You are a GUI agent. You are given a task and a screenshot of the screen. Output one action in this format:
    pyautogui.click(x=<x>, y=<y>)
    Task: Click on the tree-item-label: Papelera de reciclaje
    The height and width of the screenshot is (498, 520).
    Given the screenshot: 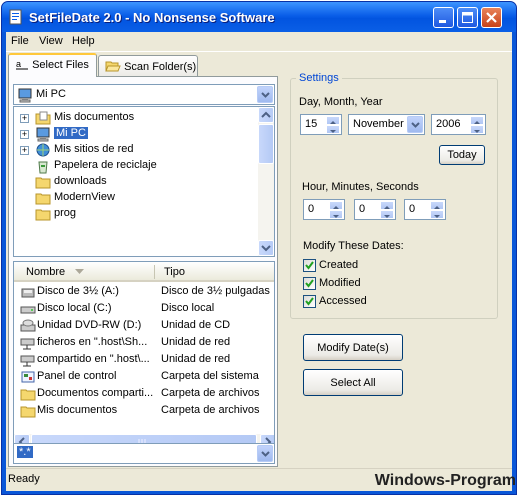 What is the action you would take?
    pyautogui.click(x=105, y=165)
    